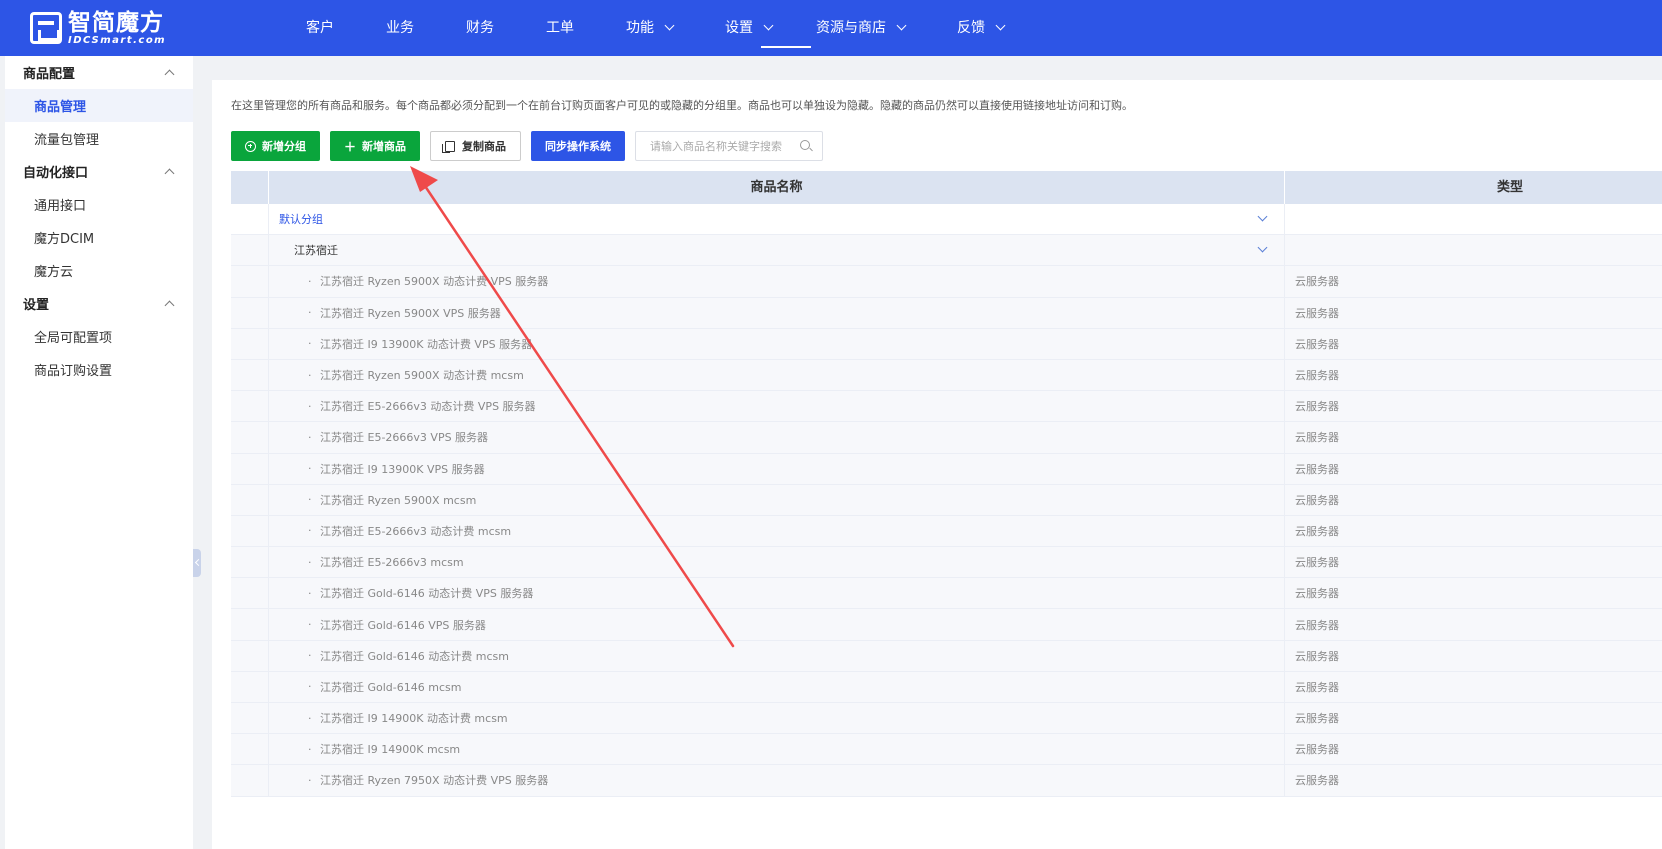 The height and width of the screenshot is (849, 1662). What do you see at coordinates (946, 719) in the screenshot?
I see `table-row: 江苏宿迁 I9 14900K 动态计费 mcsm 云服务器` at bounding box center [946, 719].